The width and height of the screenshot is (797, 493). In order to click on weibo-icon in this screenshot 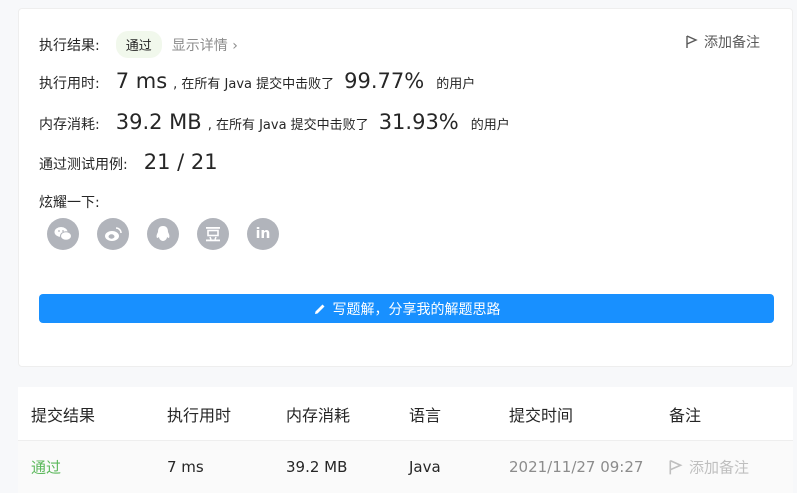, I will do `click(113, 234)`.